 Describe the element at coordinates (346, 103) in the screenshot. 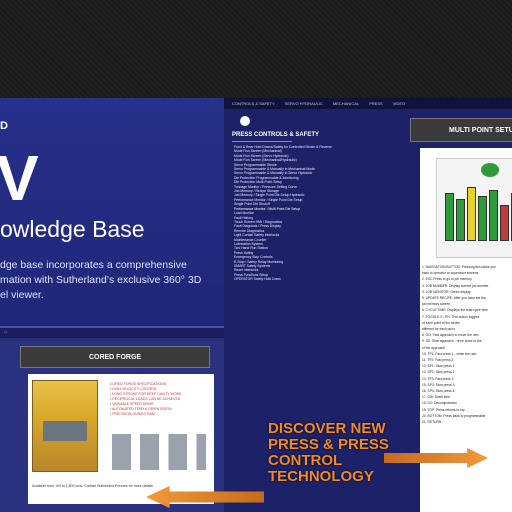

I see `tab-mechanical: MECHANICAL` at that location.